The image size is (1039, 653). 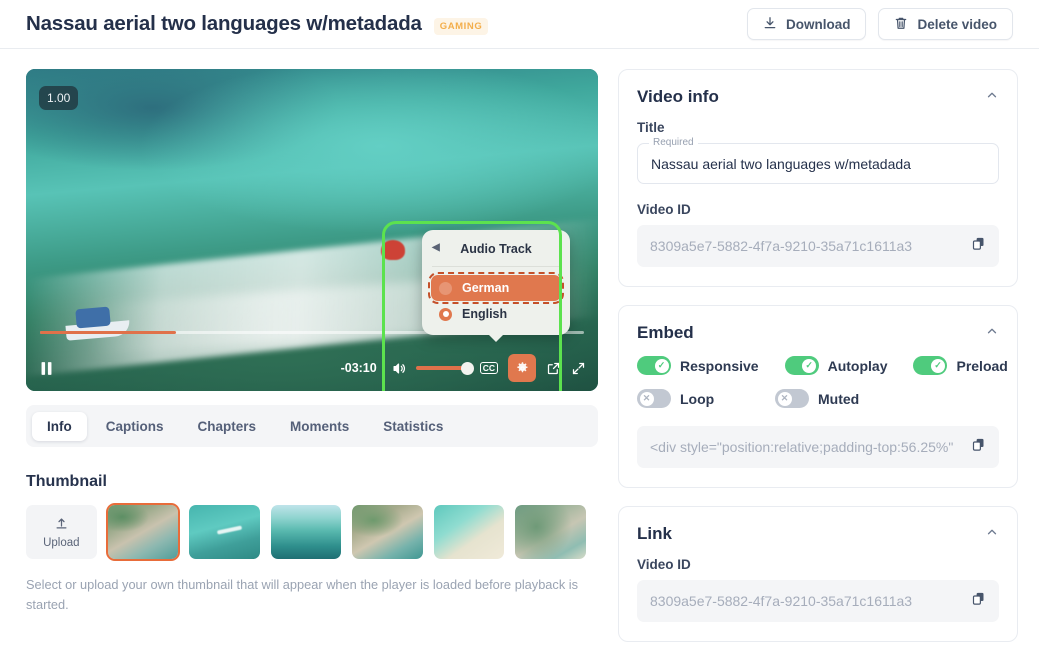 I want to click on toggle-loop: ✕ Loop, so click(x=693, y=398).